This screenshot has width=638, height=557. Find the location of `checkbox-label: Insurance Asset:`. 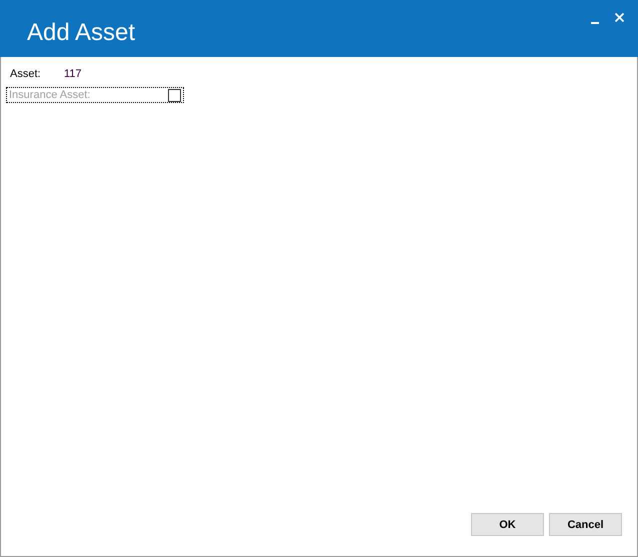

checkbox-label: Insurance Asset: is located at coordinates (49, 95).